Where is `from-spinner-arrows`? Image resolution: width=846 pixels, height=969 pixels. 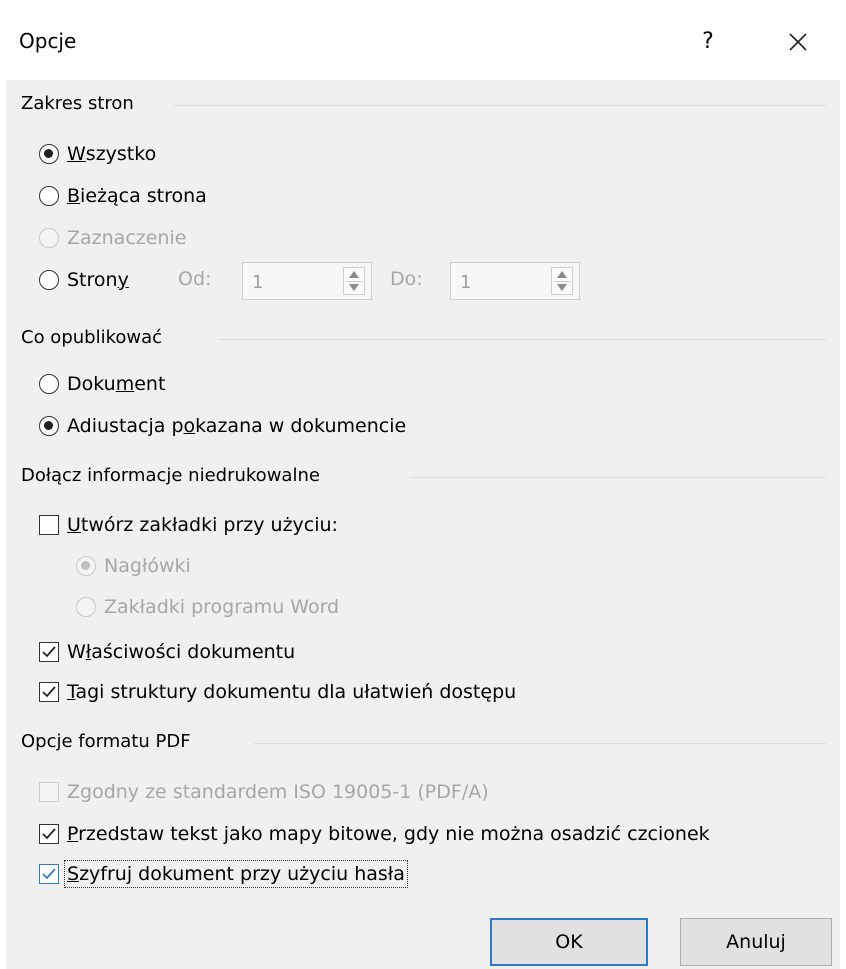 from-spinner-arrows is located at coordinates (354, 281).